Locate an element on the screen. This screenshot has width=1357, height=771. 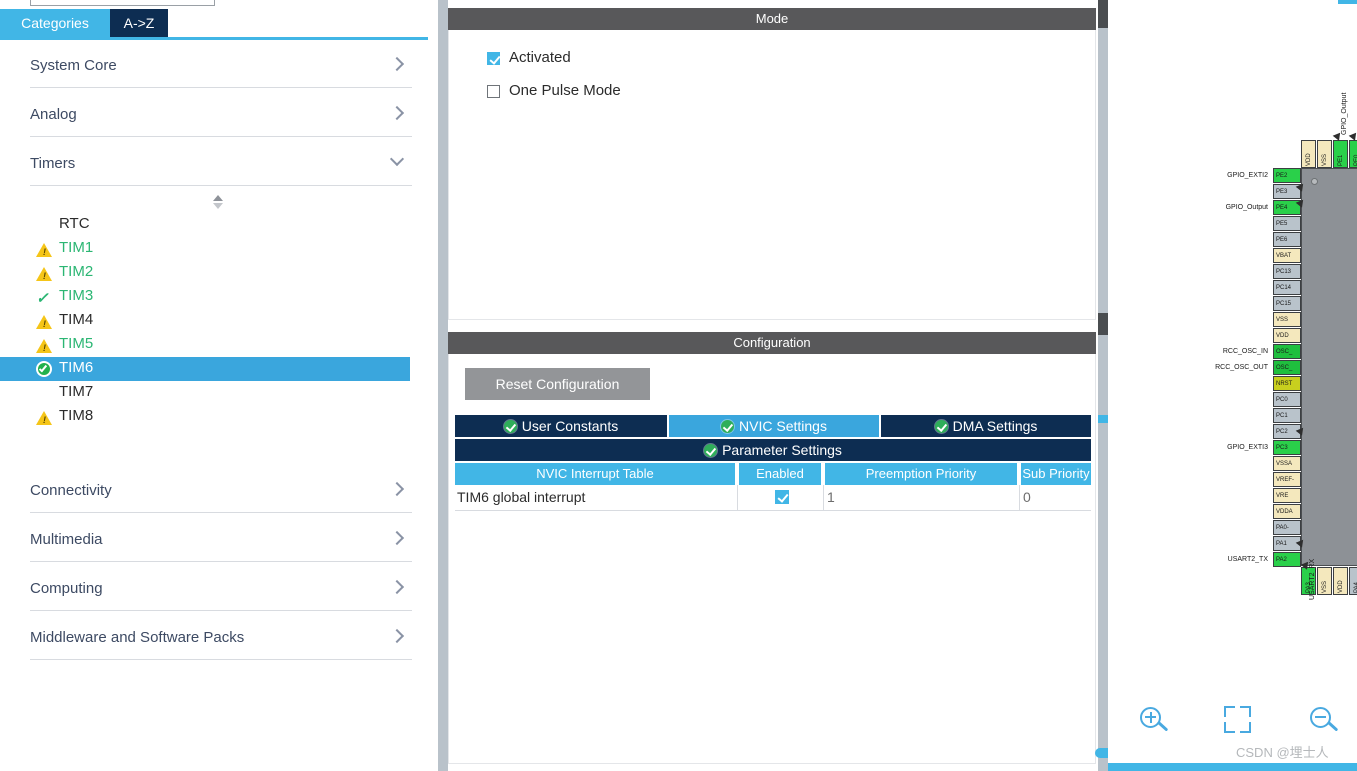
tab-parameter-settings: Parameter Settings is located at coordinates (773, 450).